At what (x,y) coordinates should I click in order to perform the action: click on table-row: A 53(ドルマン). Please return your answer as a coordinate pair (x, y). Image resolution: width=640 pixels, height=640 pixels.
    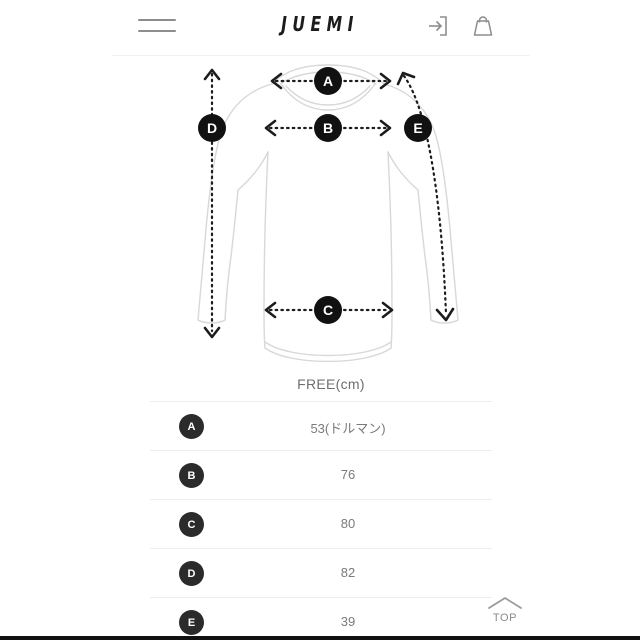
    Looking at the image, I should click on (320, 426).